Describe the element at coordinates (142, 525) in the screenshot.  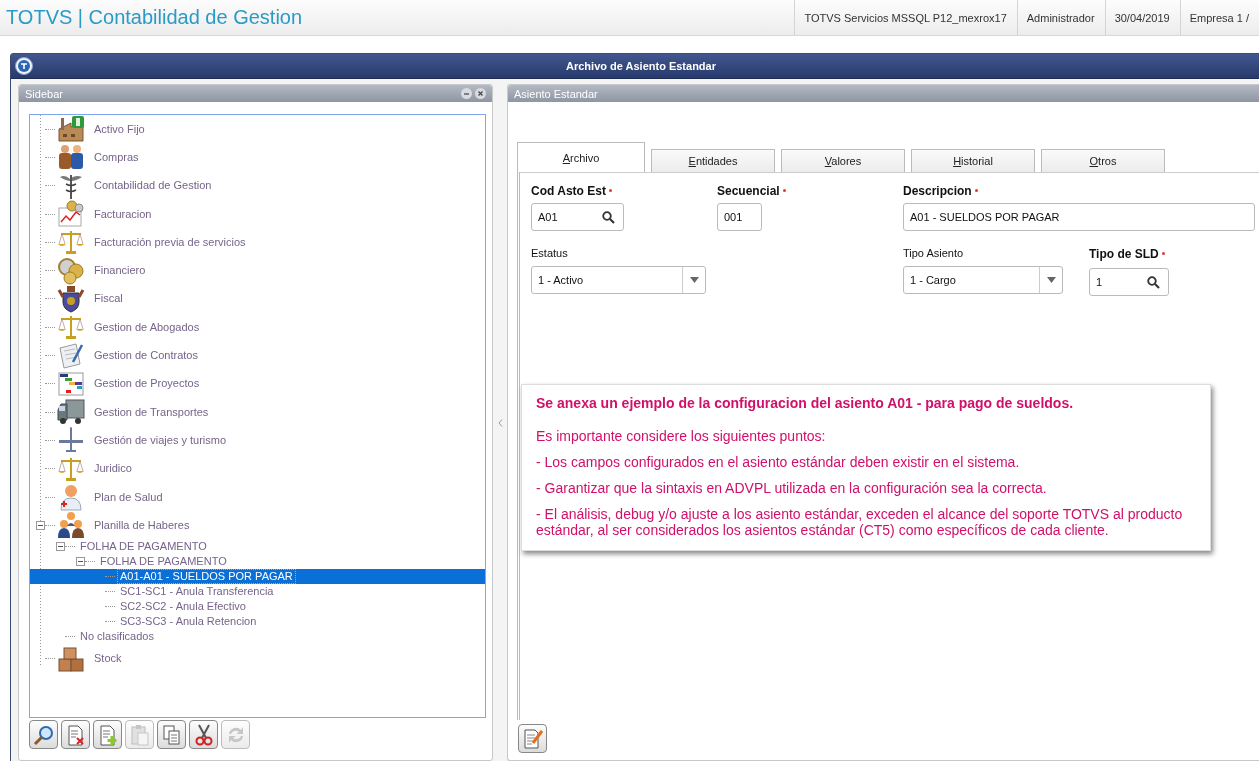
I see `tree-item: Planilla de Haberes` at that location.